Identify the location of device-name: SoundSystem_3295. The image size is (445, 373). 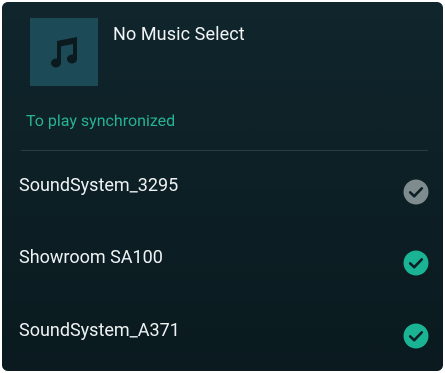
(99, 185).